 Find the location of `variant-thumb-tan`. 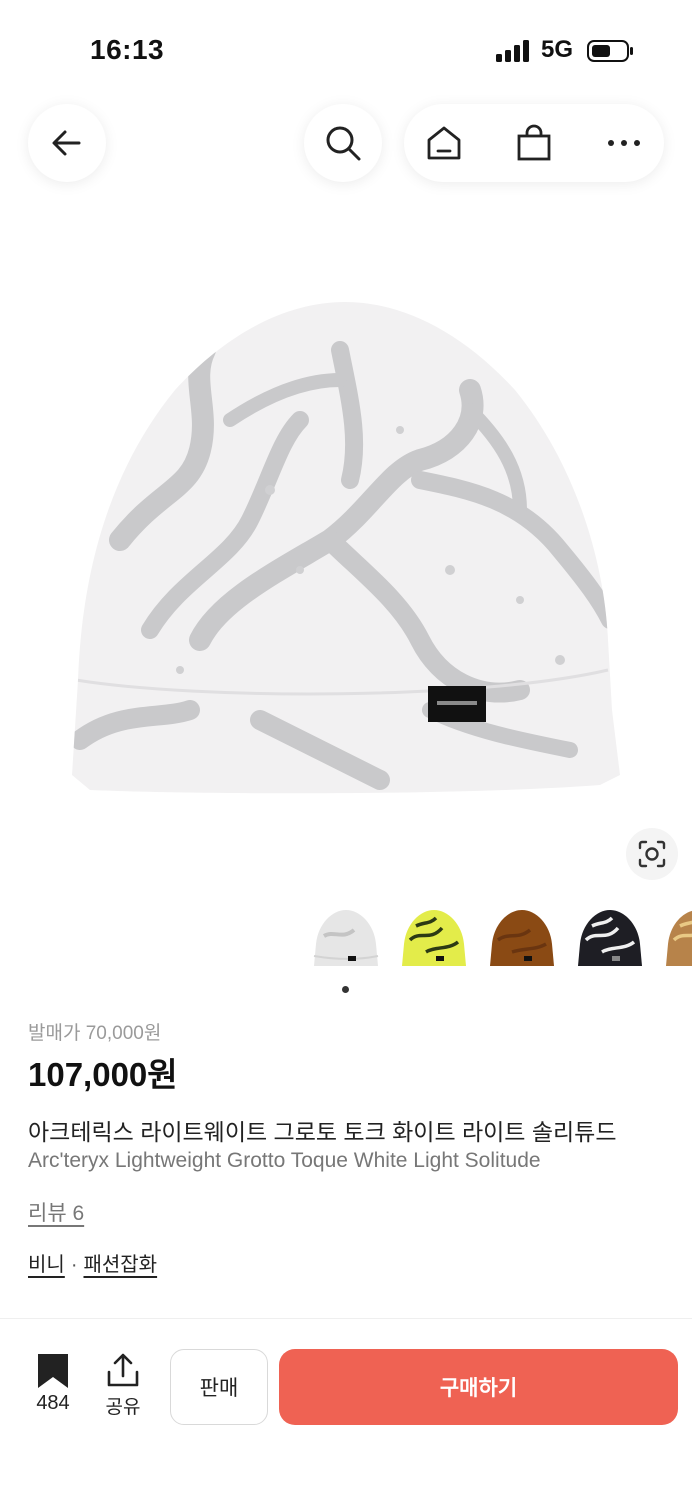

variant-thumb-tan is located at coordinates (676, 941).